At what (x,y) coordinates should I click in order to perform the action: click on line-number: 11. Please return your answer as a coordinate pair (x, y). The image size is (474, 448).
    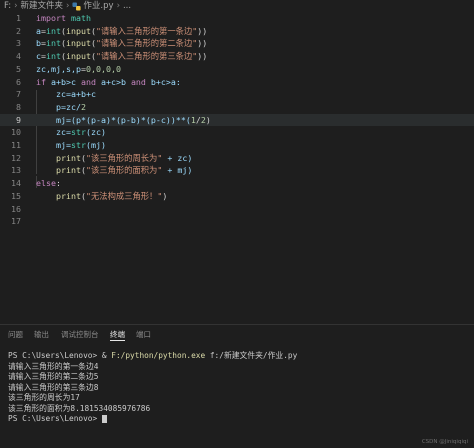
    Looking at the image, I should click on (16, 145).